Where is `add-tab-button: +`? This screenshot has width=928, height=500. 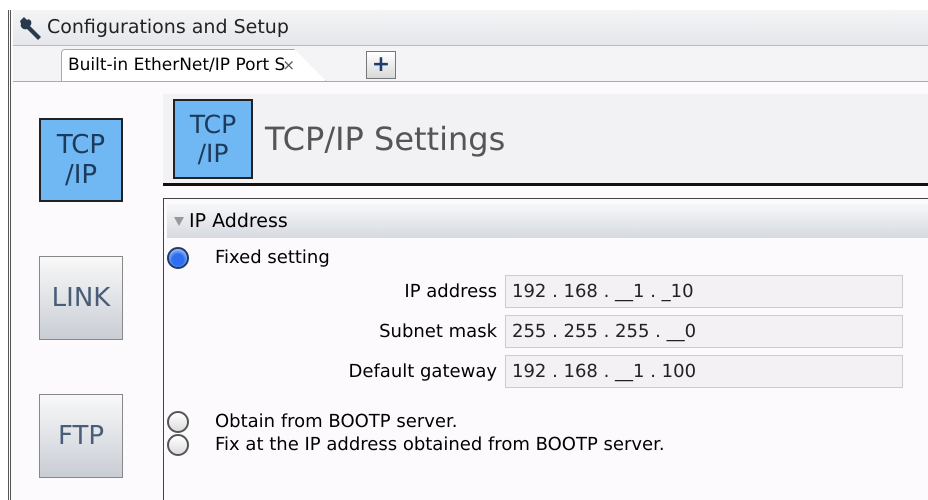
add-tab-button: + is located at coordinates (381, 65).